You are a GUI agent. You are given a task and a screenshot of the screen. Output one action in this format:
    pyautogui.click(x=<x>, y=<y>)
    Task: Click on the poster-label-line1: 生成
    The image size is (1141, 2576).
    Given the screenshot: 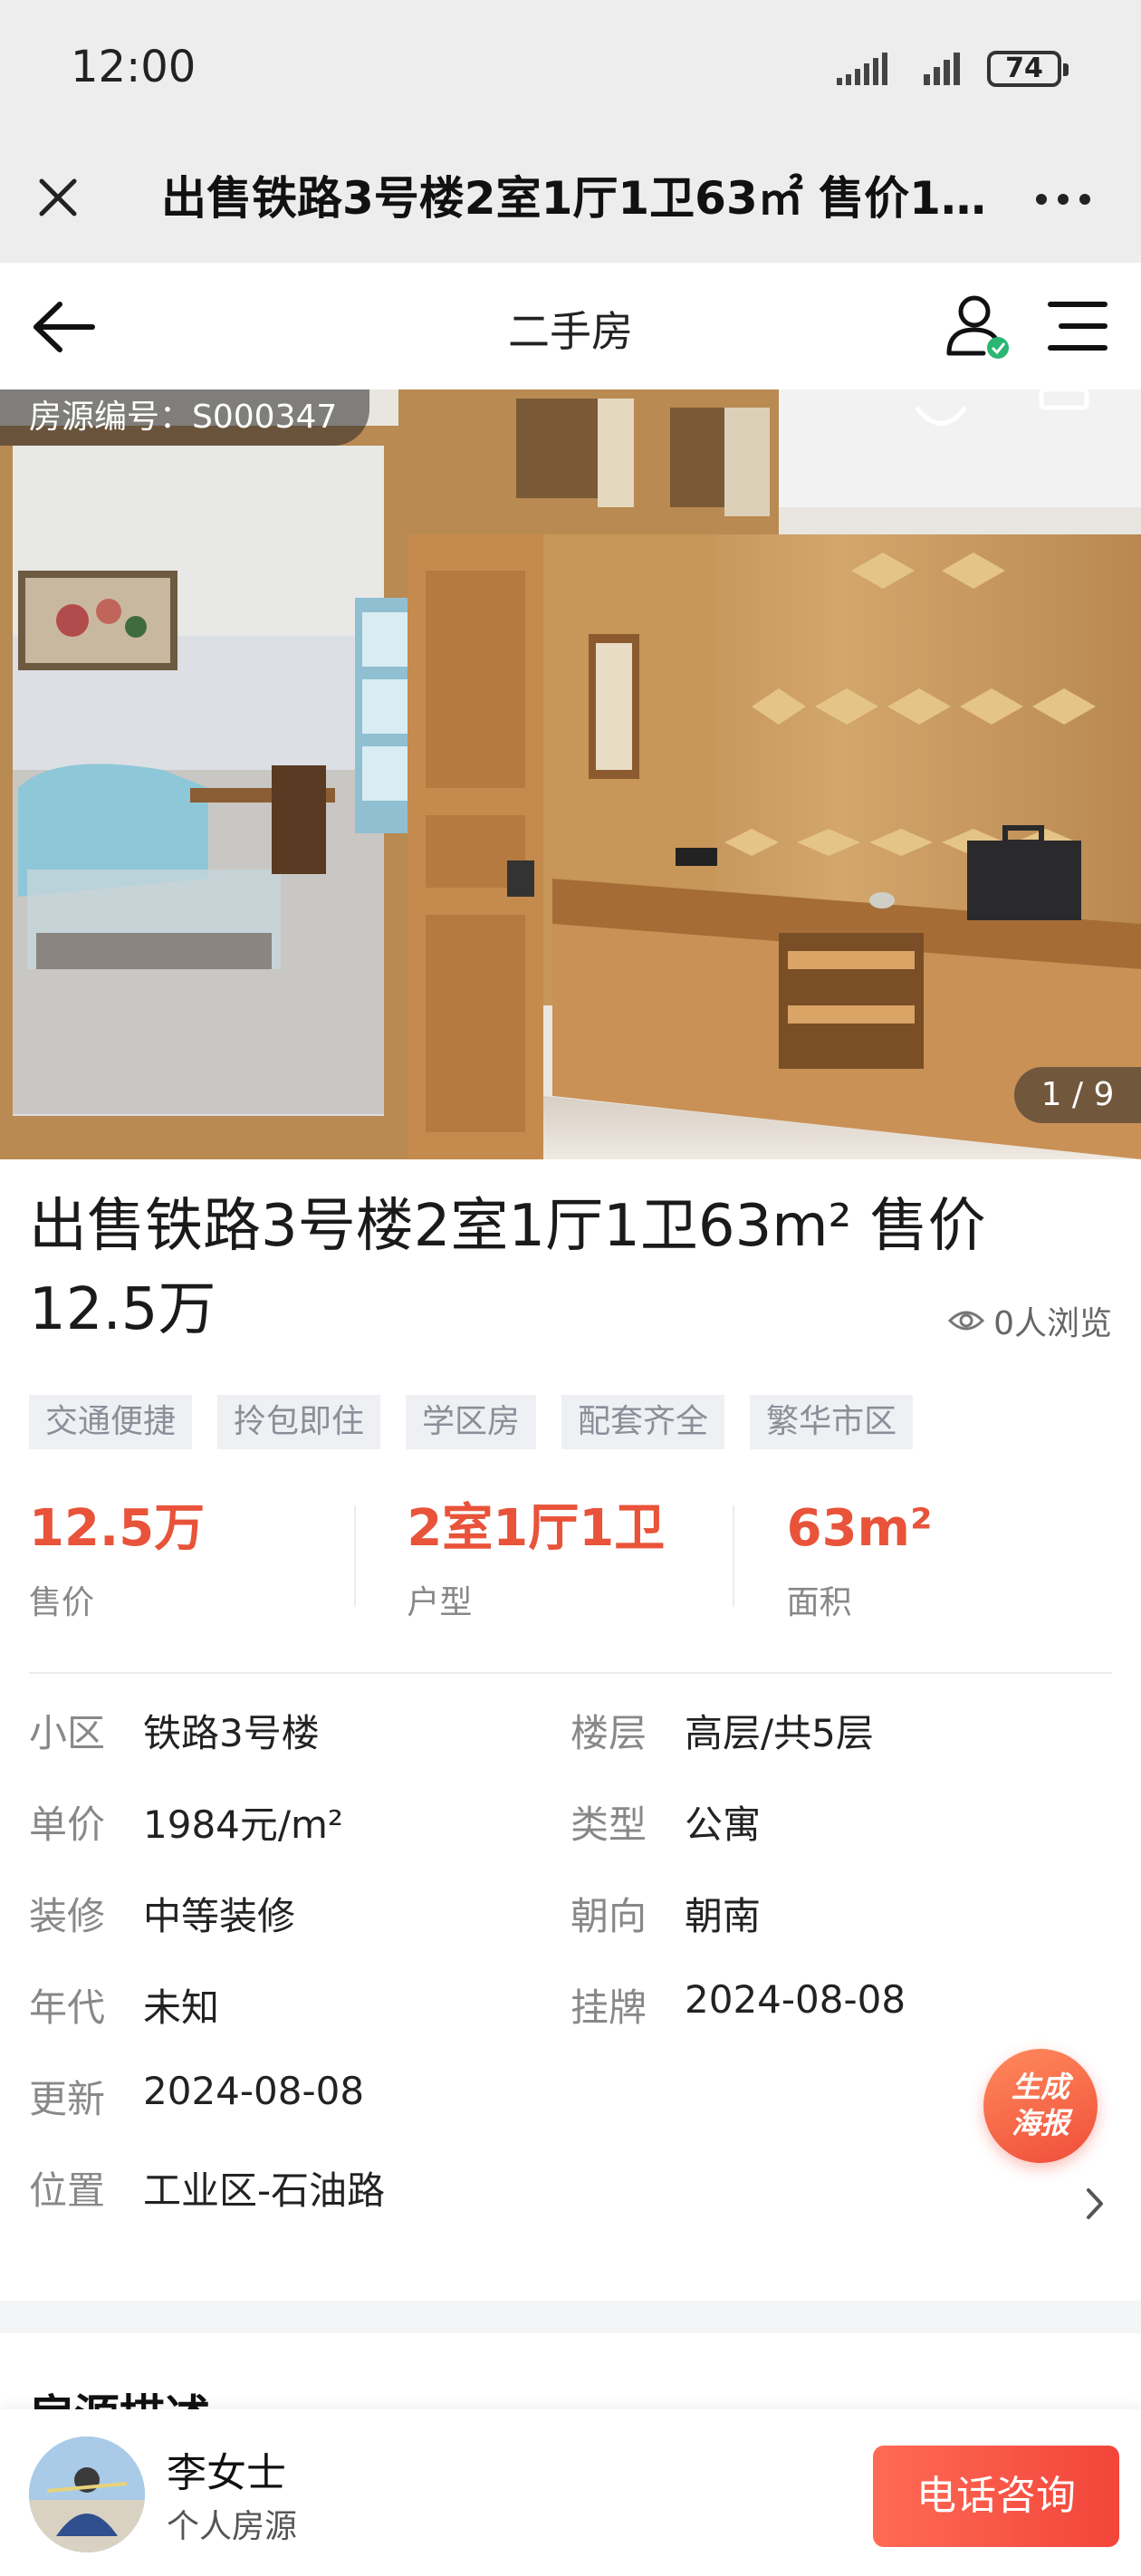 What is the action you would take?
    pyautogui.click(x=1040, y=2087)
    